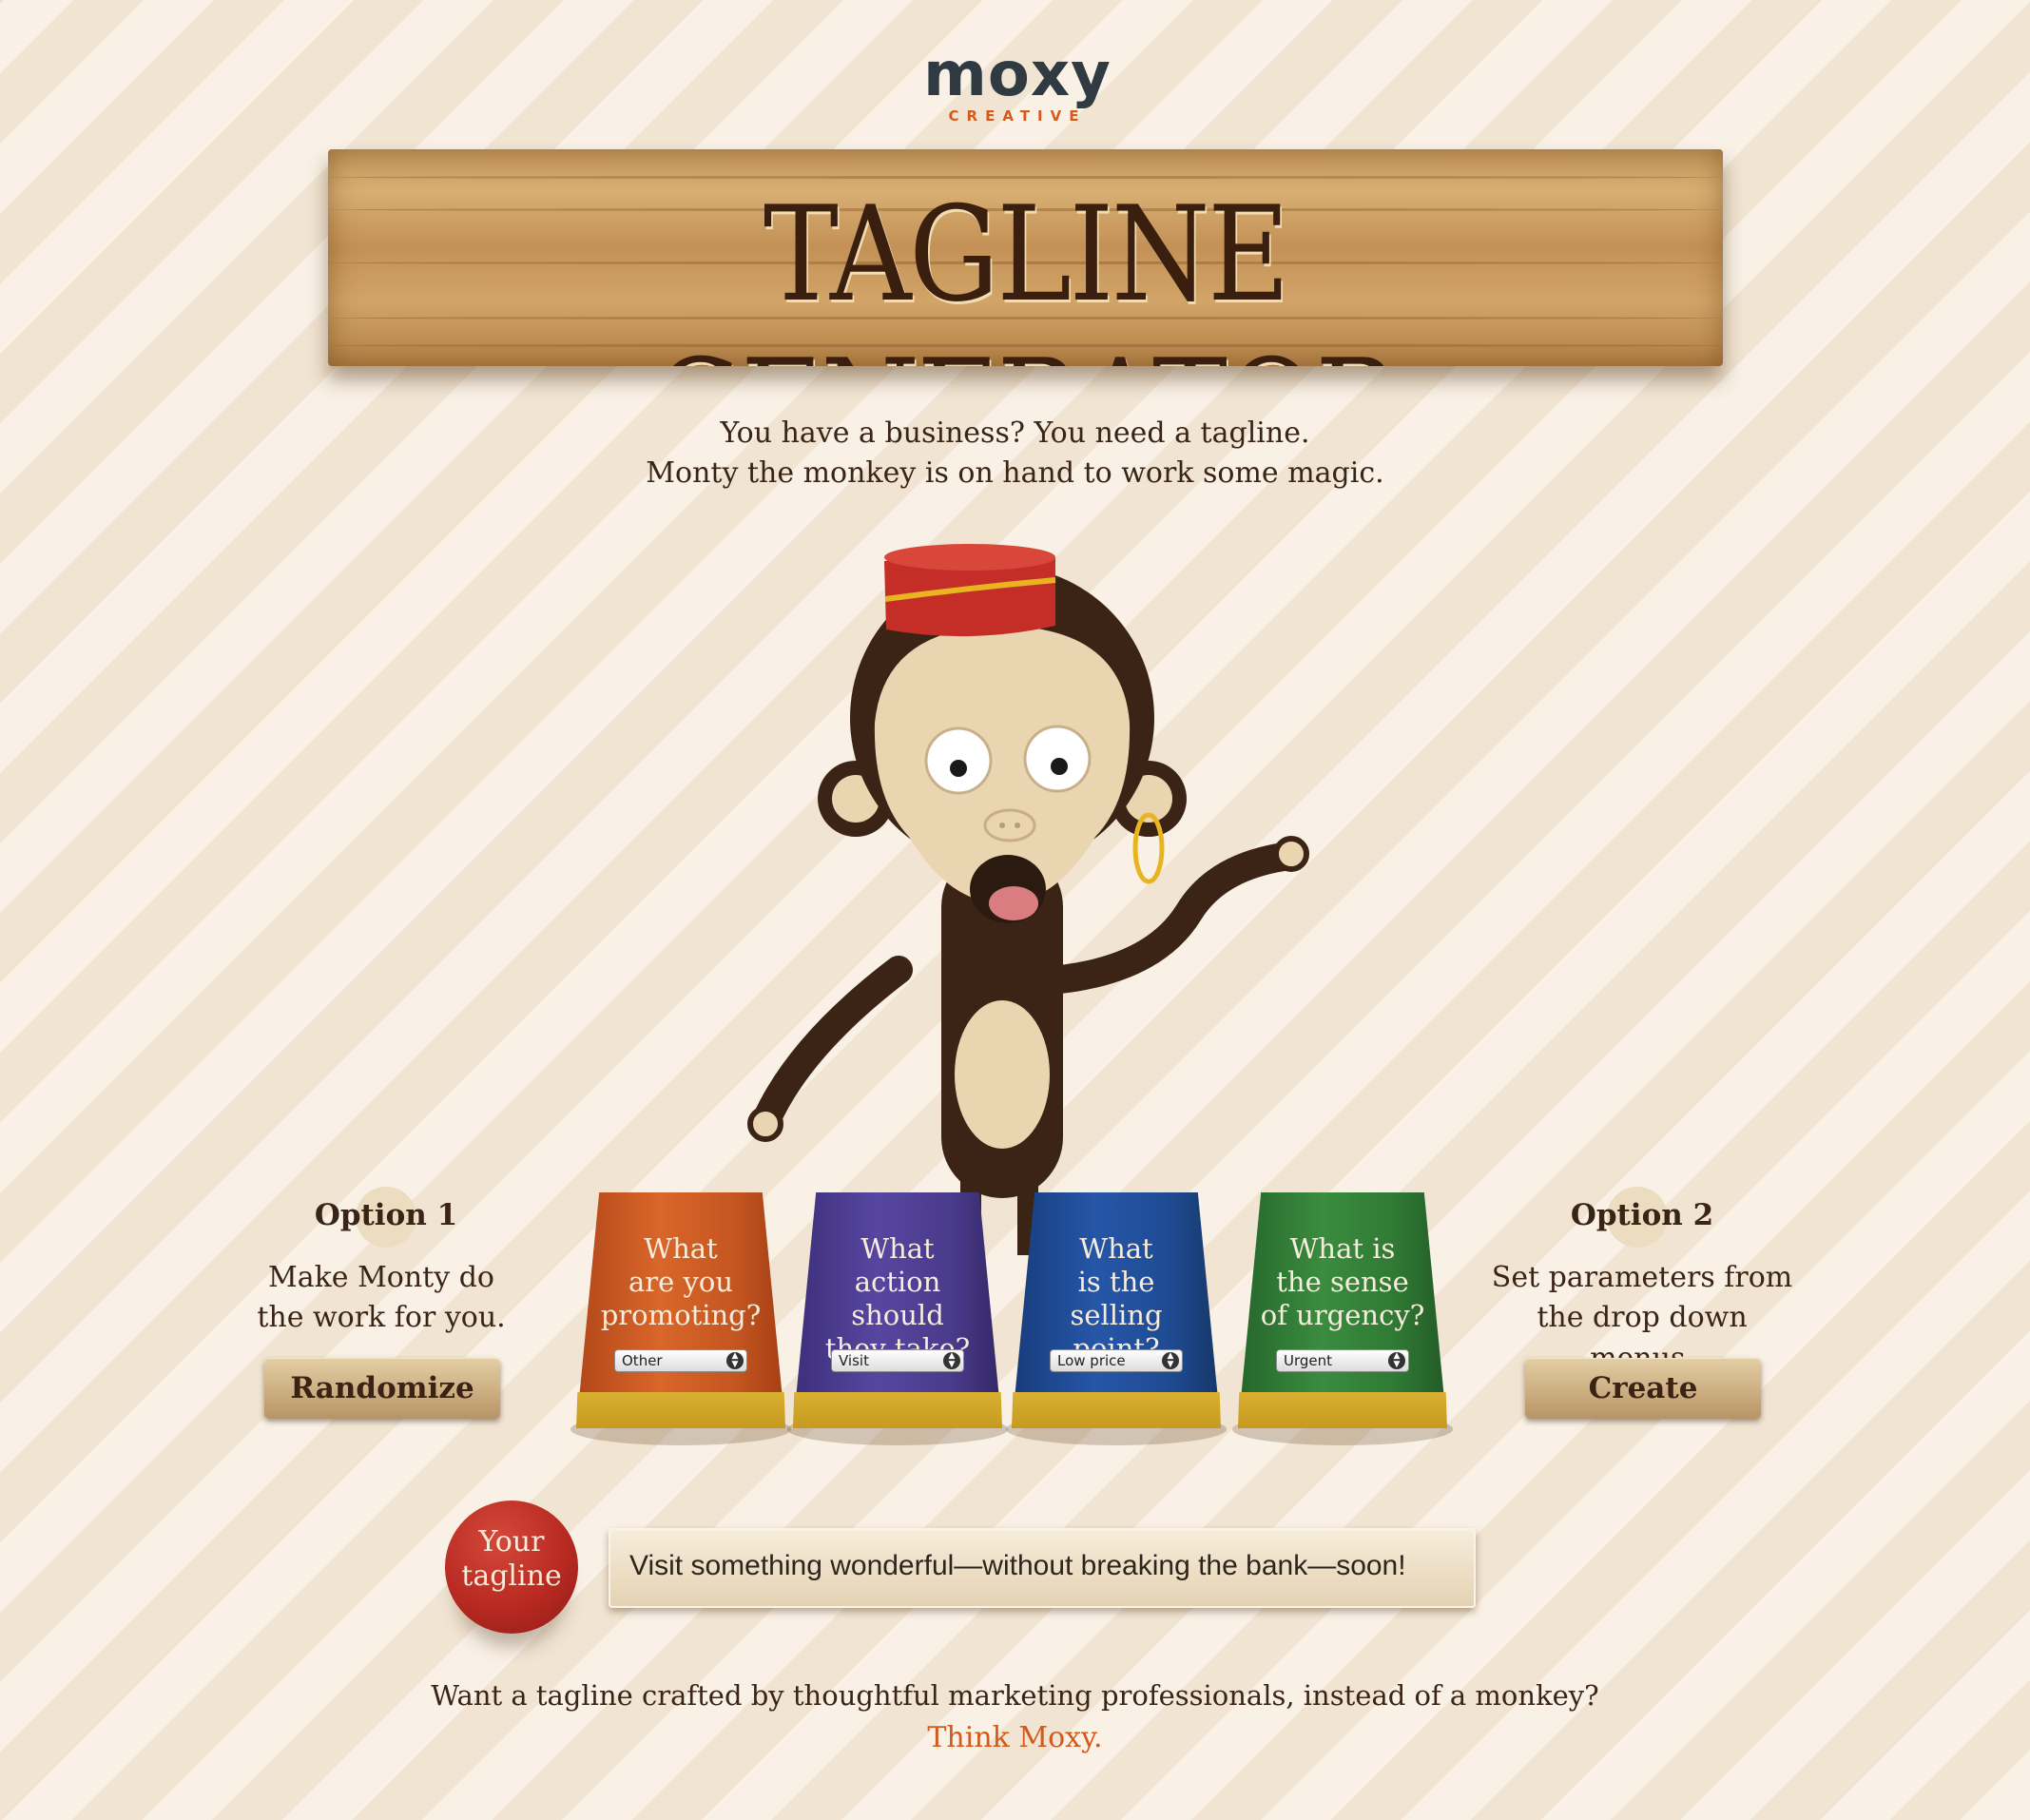  I want to click on option-2-text-line-1: Set parameters from, so click(1642, 1277).